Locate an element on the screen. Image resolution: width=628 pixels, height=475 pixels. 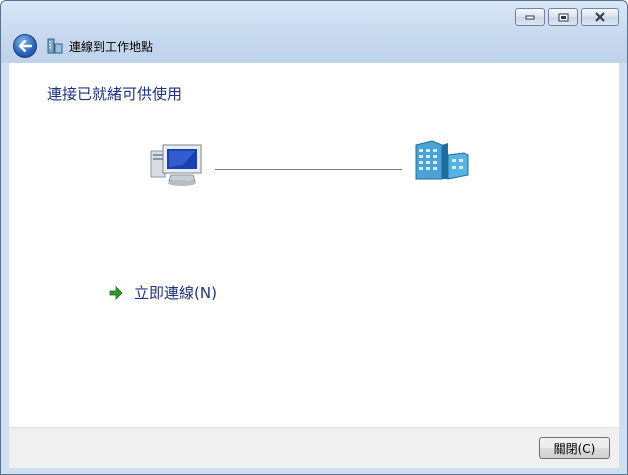
minimize-icon is located at coordinates (530, 17).